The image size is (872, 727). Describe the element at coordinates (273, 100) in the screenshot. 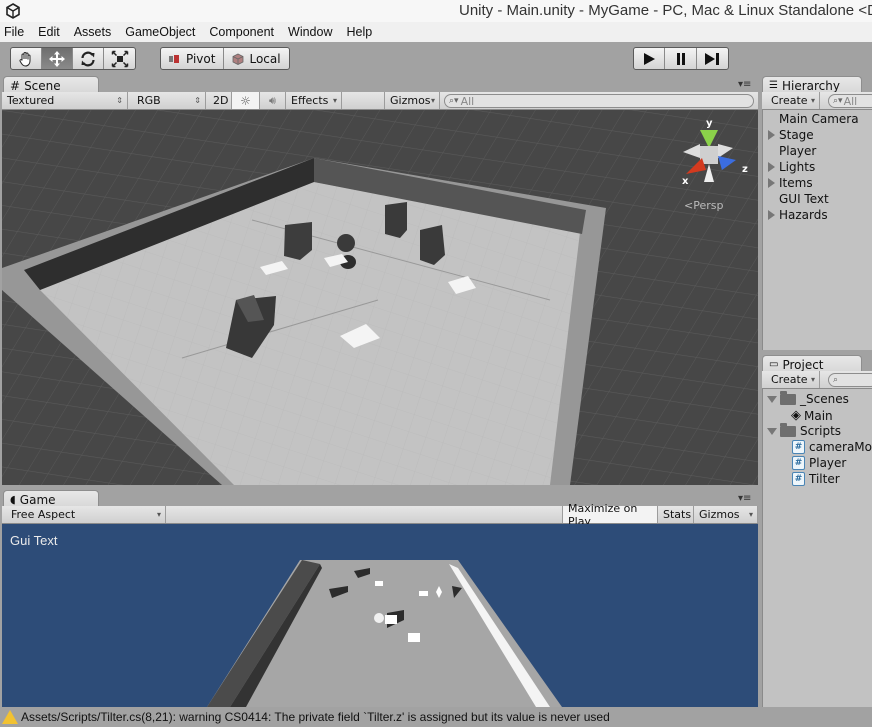

I see `audio-toggle: 🔊︎` at that location.